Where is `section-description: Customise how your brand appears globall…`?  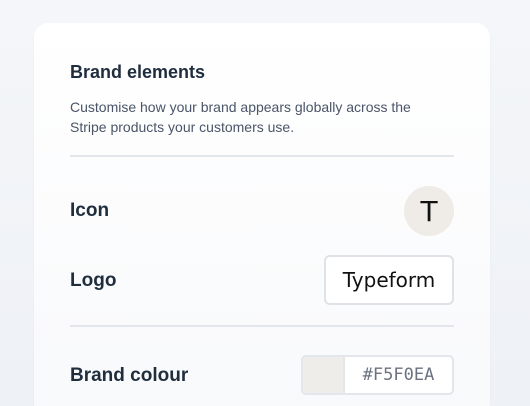
section-description: Customise how your brand appears globall… is located at coordinates (240, 117).